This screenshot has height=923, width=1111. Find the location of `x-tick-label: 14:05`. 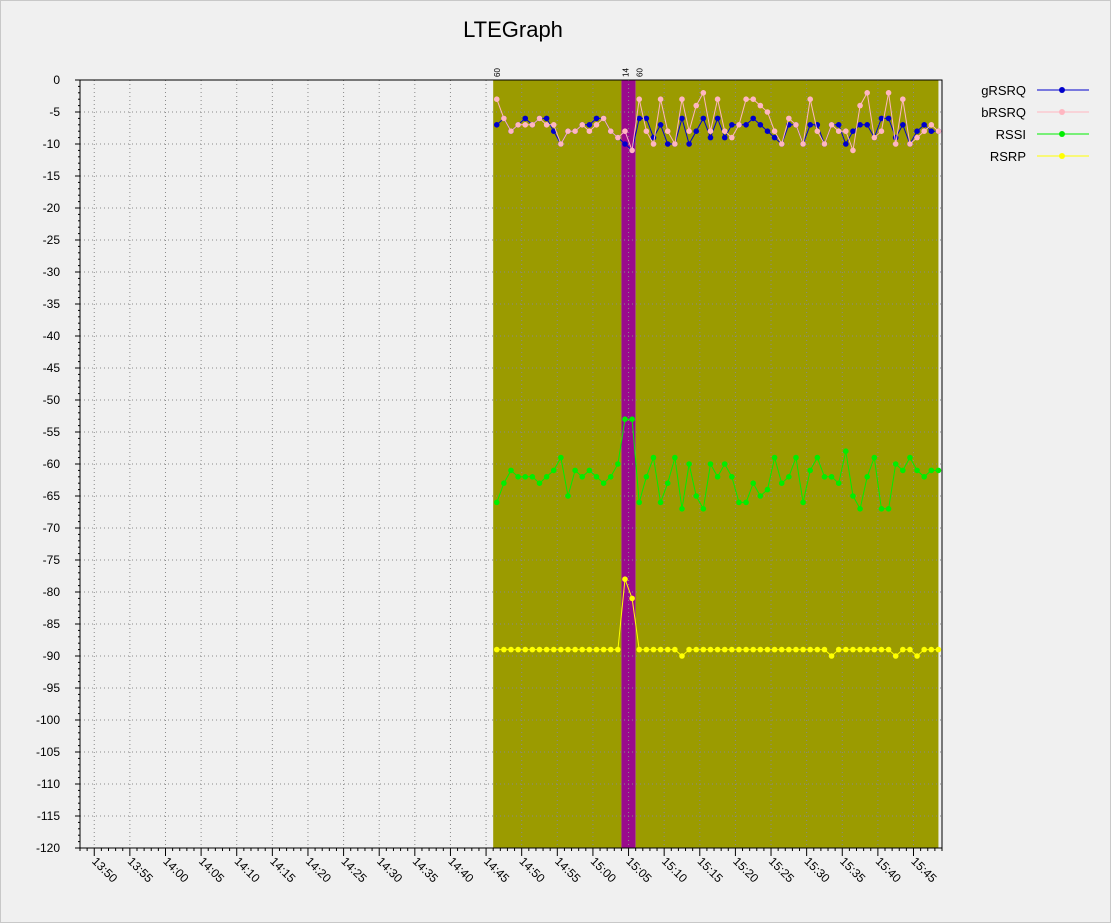

x-tick-label: 14:05 is located at coordinates (211, 869).